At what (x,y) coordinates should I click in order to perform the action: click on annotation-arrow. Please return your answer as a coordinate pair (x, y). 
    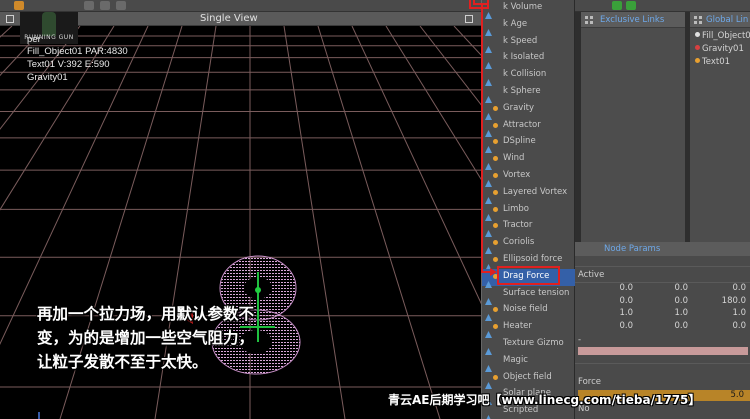
    Looking at the image, I should click on (483, 138).